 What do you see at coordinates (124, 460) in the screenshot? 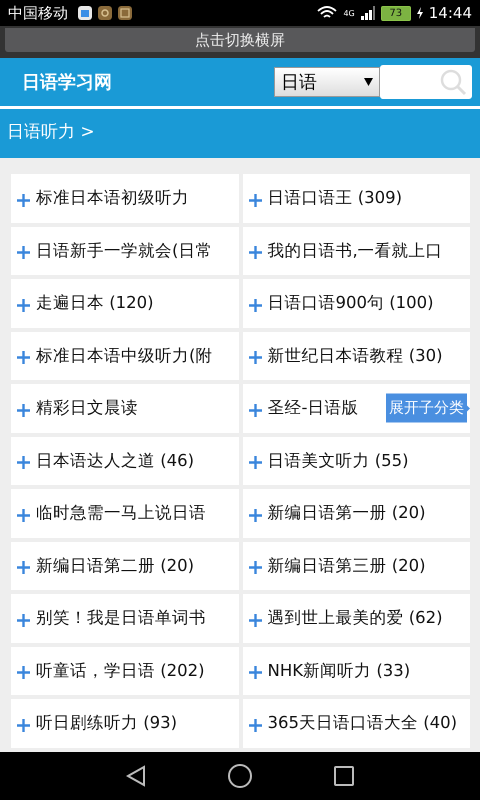
I see `category-item: 日本语达人之道 (46)` at bounding box center [124, 460].